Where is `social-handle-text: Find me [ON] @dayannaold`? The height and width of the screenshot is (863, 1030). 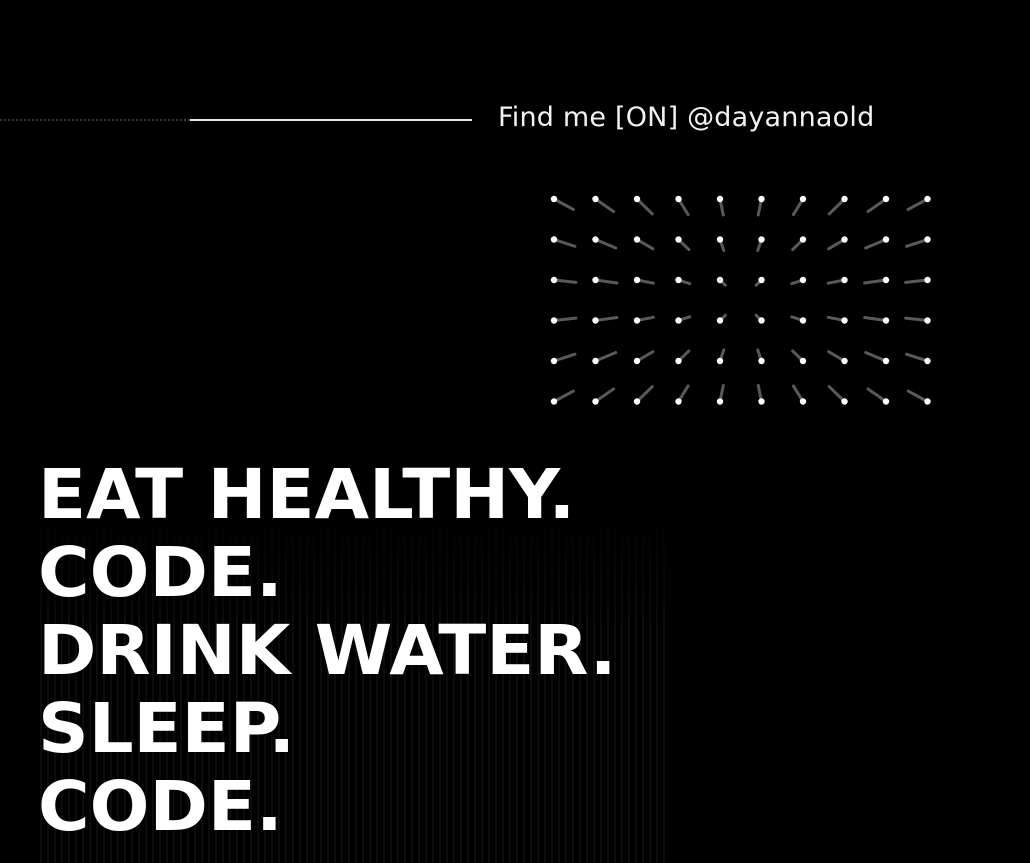
social-handle-text: Find me [ON] @dayannaold is located at coordinates (686, 117).